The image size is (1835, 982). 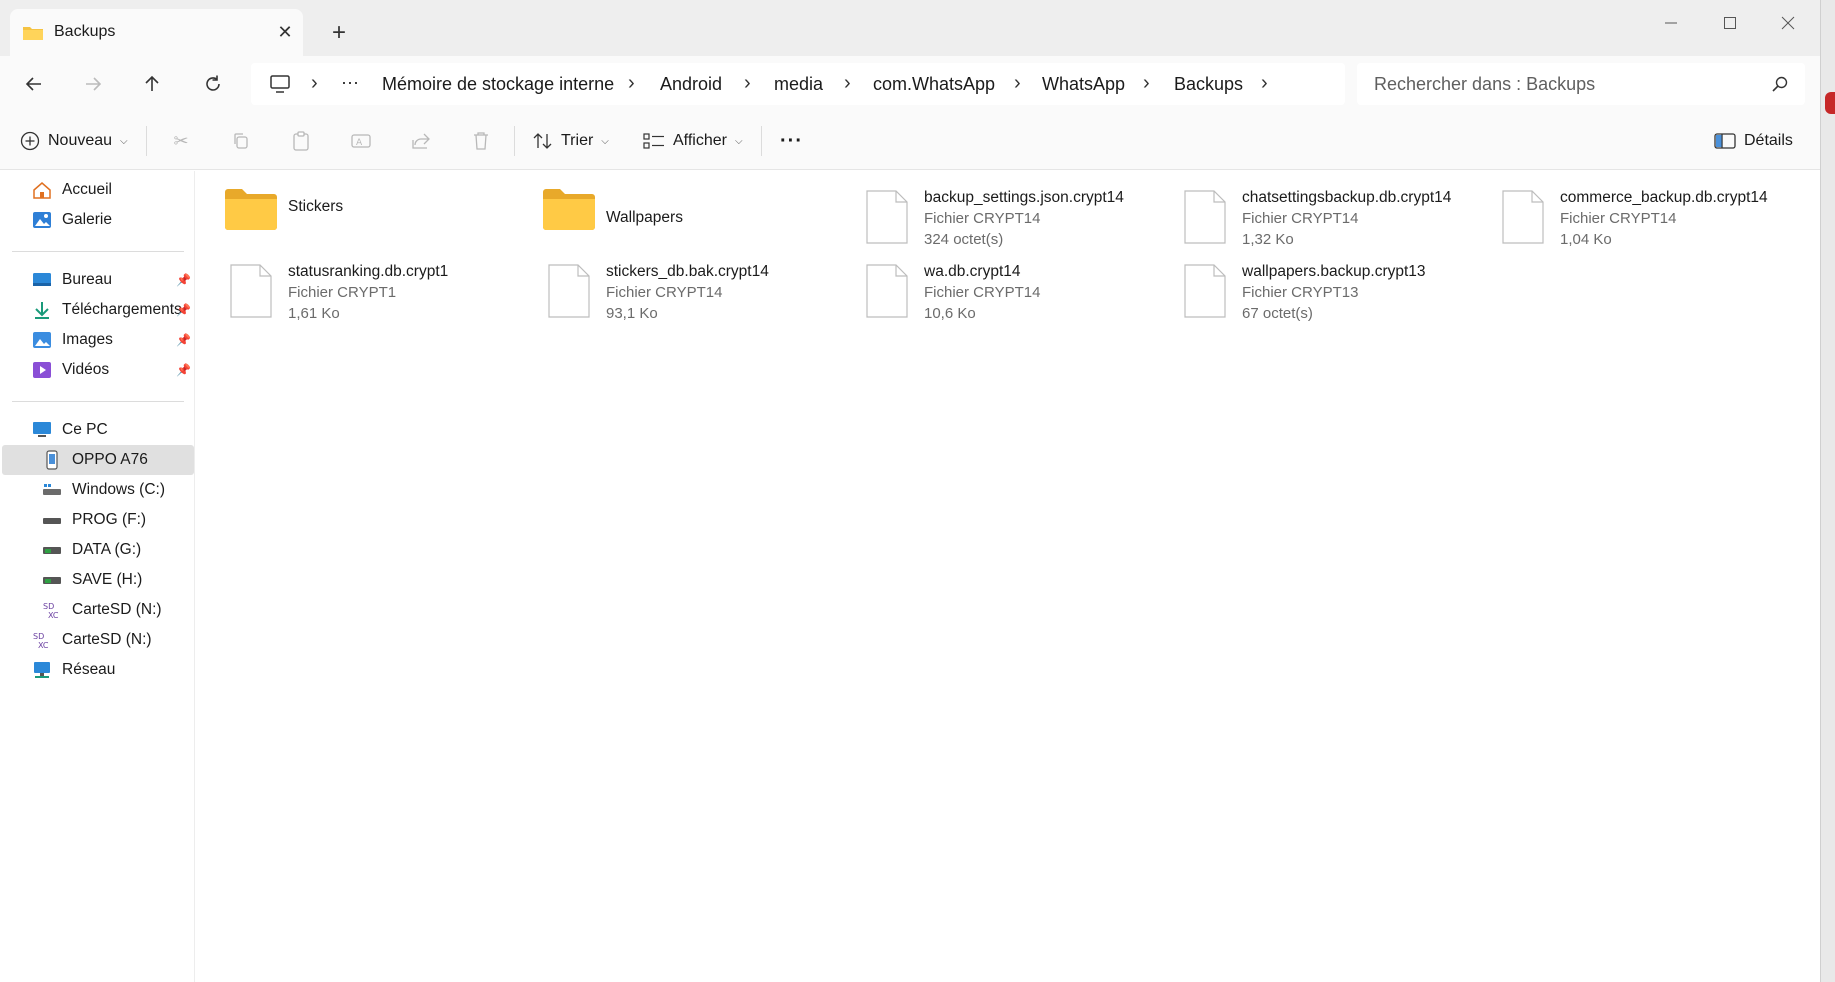 I want to click on plus-circle-icon, so click(x=30, y=141).